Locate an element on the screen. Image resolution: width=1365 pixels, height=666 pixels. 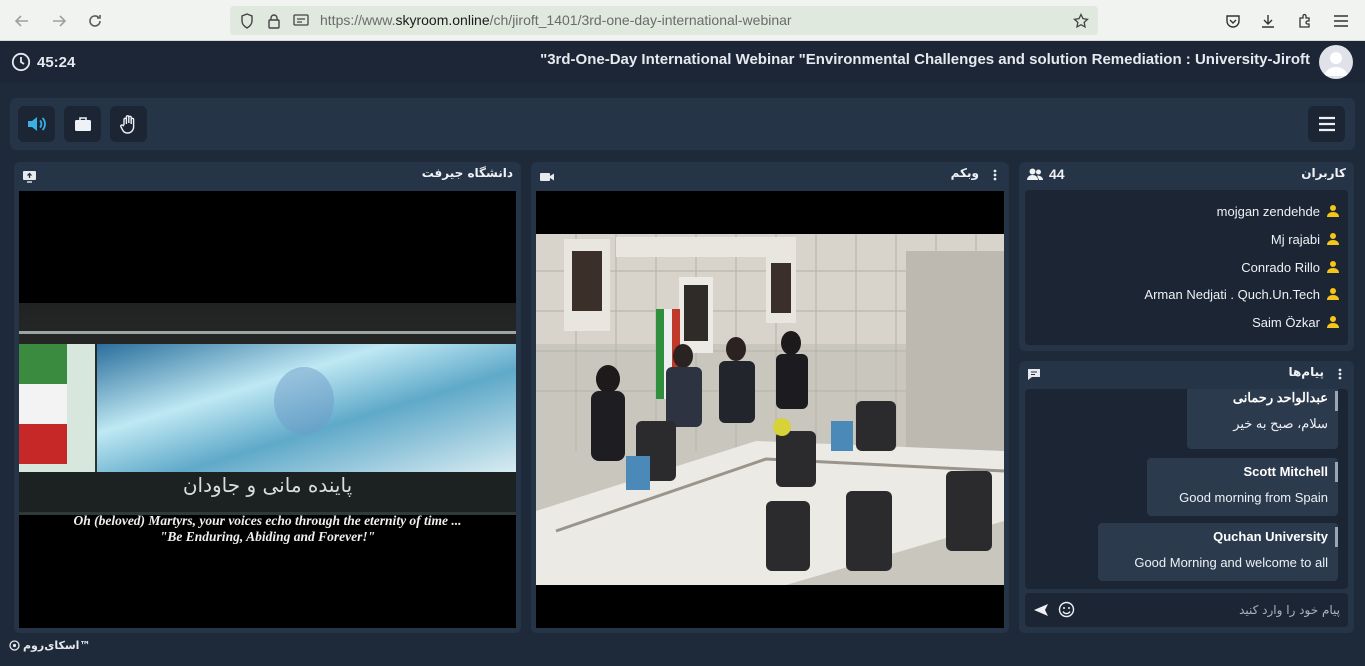
briefcase-icon is located at coordinates (82, 124).